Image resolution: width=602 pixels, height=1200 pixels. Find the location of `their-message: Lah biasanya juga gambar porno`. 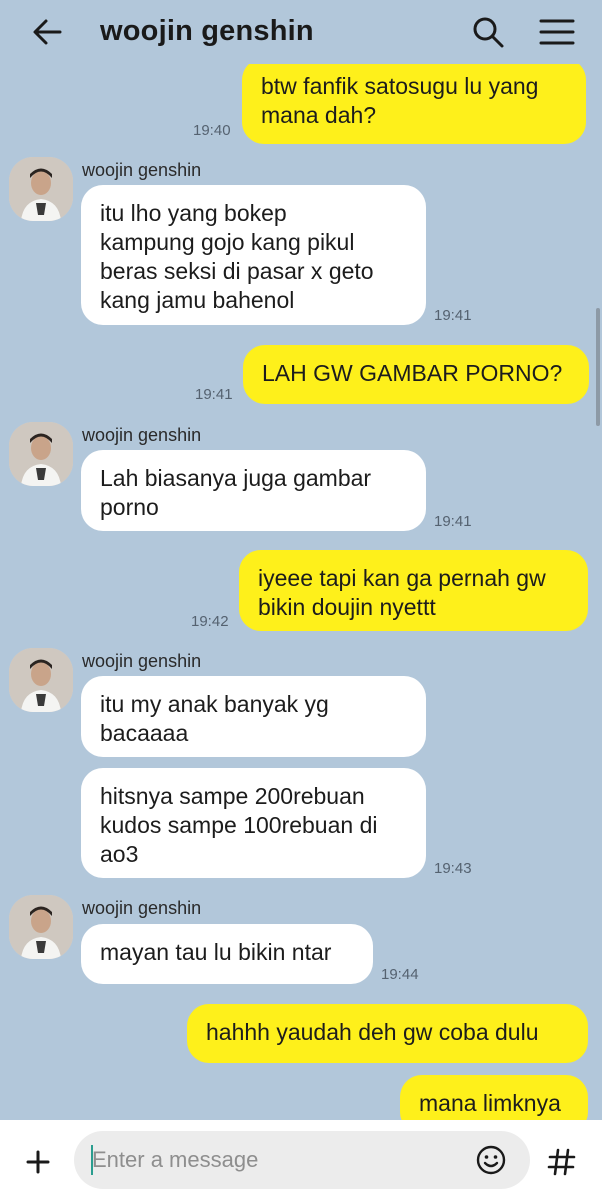

their-message: Lah biasanya juga gambar porno is located at coordinates (253, 490).